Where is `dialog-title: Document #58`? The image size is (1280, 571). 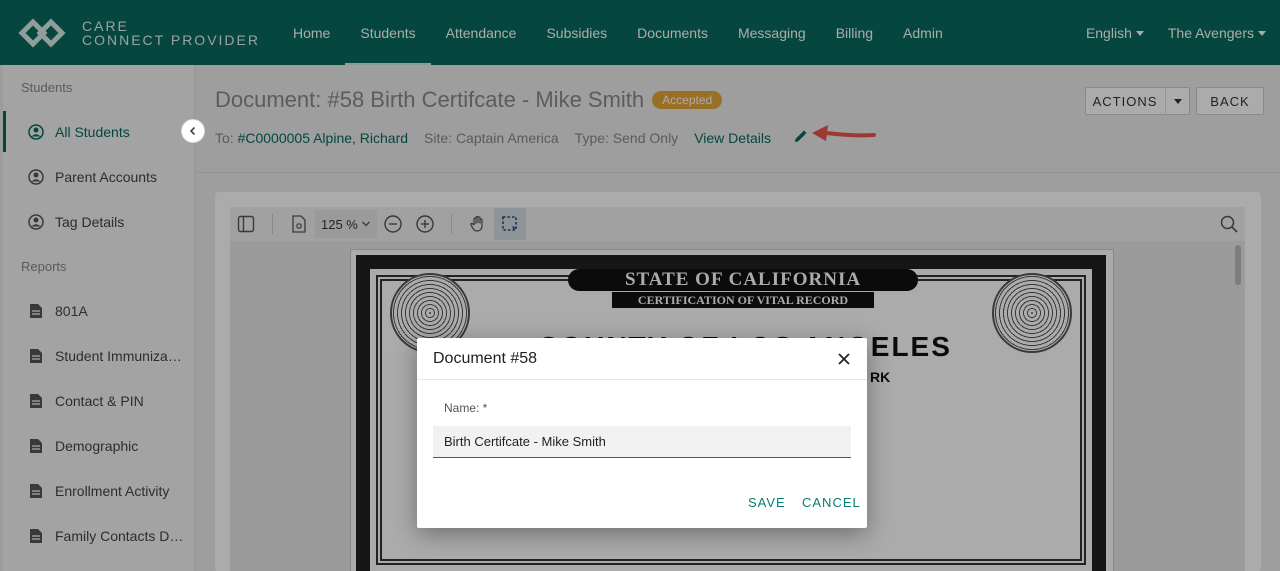 dialog-title: Document #58 is located at coordinates (485, 358).